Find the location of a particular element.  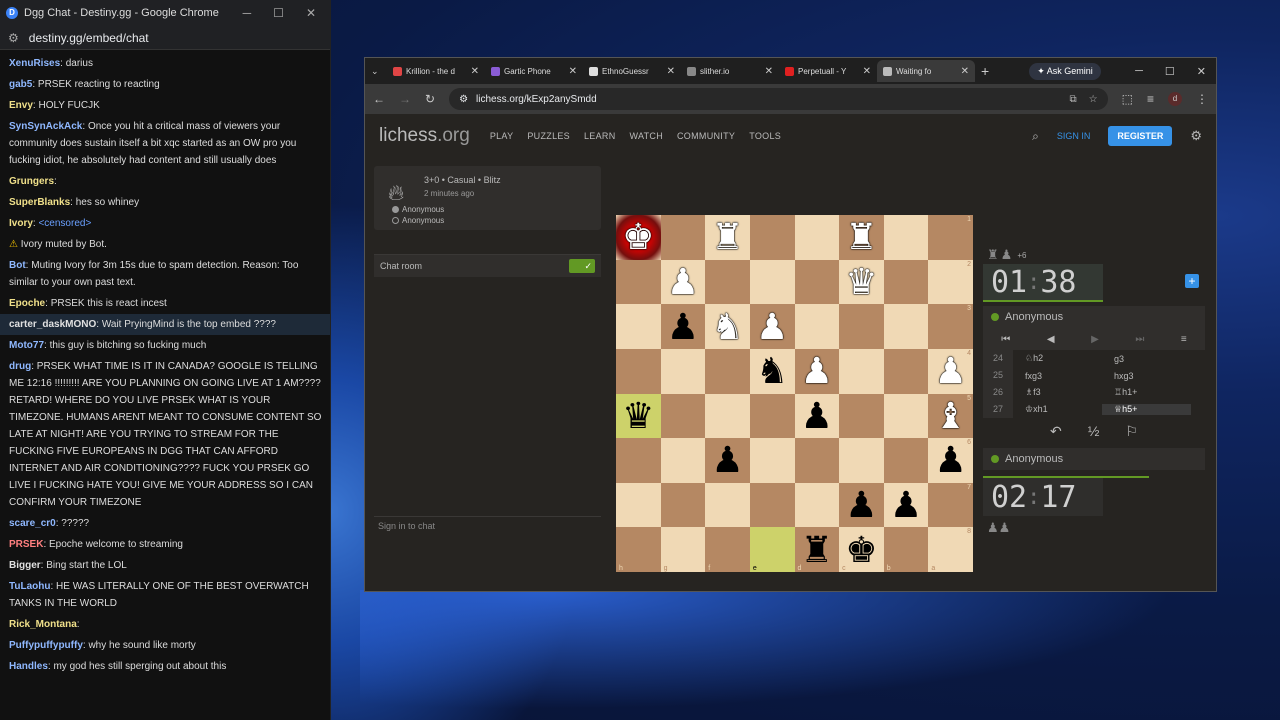

browser-tab: Krillion - the d ✕ is located at coordinates (436, 71).